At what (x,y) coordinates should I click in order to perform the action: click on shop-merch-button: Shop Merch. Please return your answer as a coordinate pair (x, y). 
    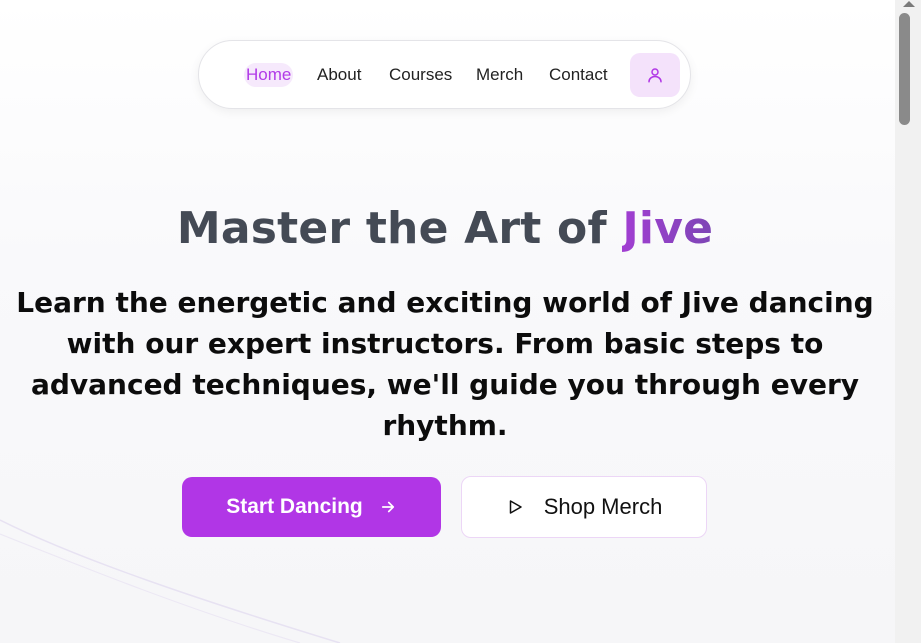
    Looking at the image, I should click on (584, 507).